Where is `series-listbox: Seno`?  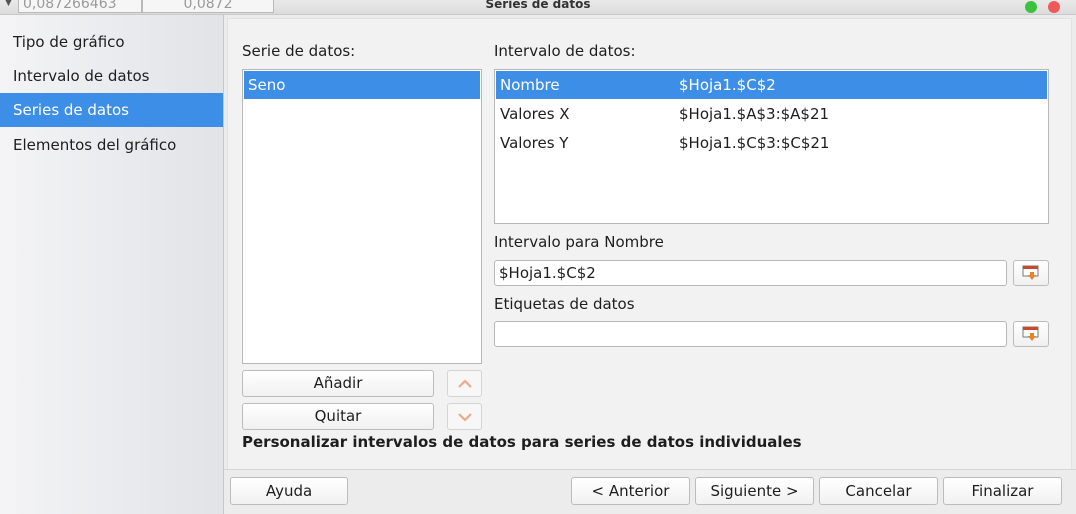 series-listbox: Seno is located at coordinates (362, 216).